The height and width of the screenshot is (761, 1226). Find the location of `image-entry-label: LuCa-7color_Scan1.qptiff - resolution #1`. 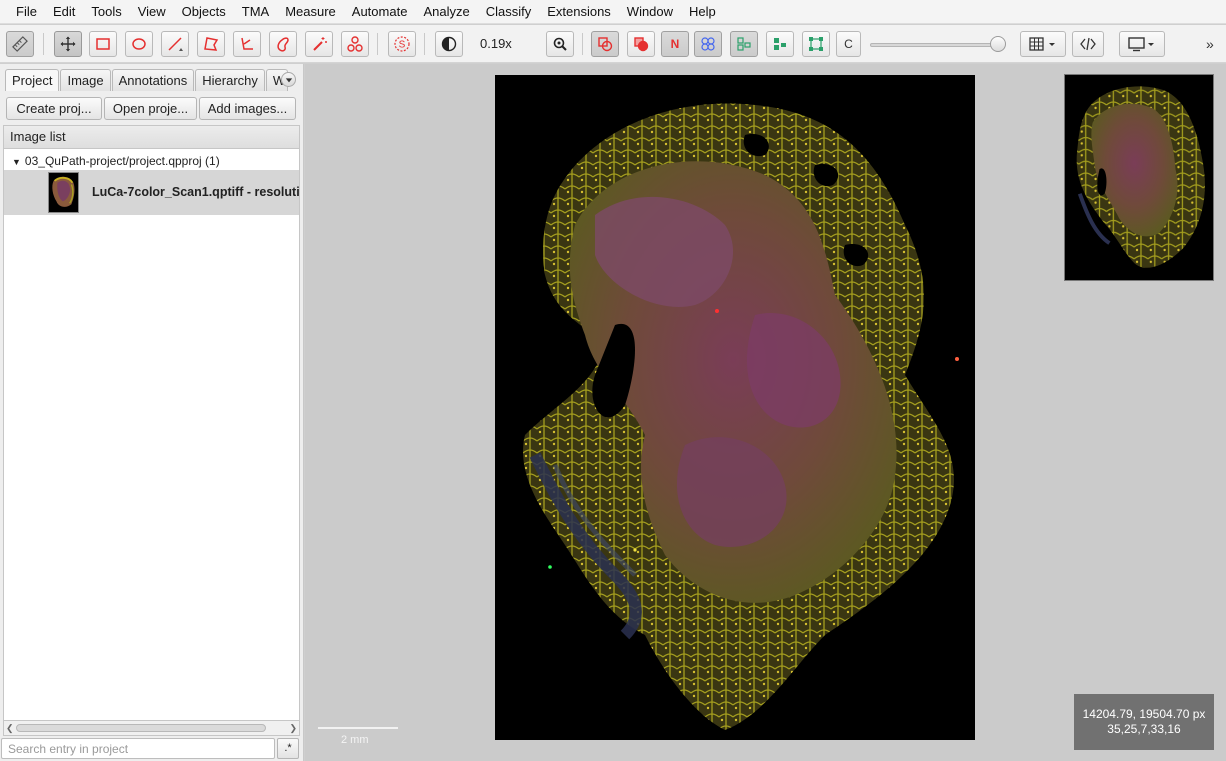

image-entry-label: LuCa-7color_Scan1.qptiff - resolution #1 is located at coordinates (195, 192).